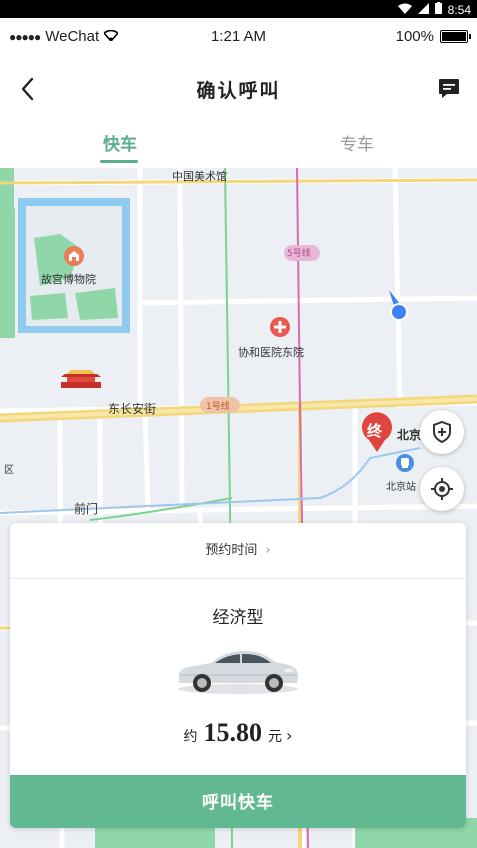  Describe the element at coordinates (414, 36) in the screenshot. I see `battery-percent: 100%` at that location.